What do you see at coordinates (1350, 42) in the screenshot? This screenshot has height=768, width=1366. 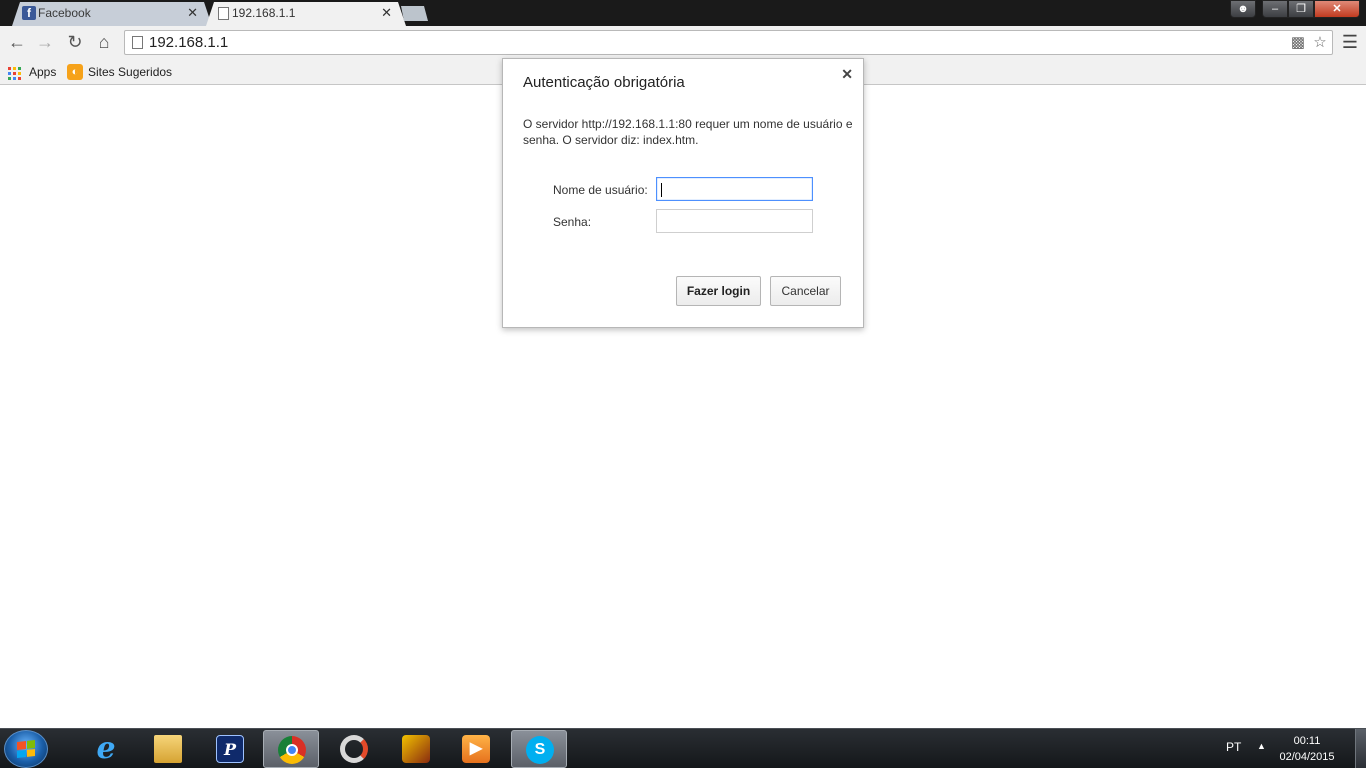 I see `chrome-menu-icon: ☰` at bounding box center [1350, 42].